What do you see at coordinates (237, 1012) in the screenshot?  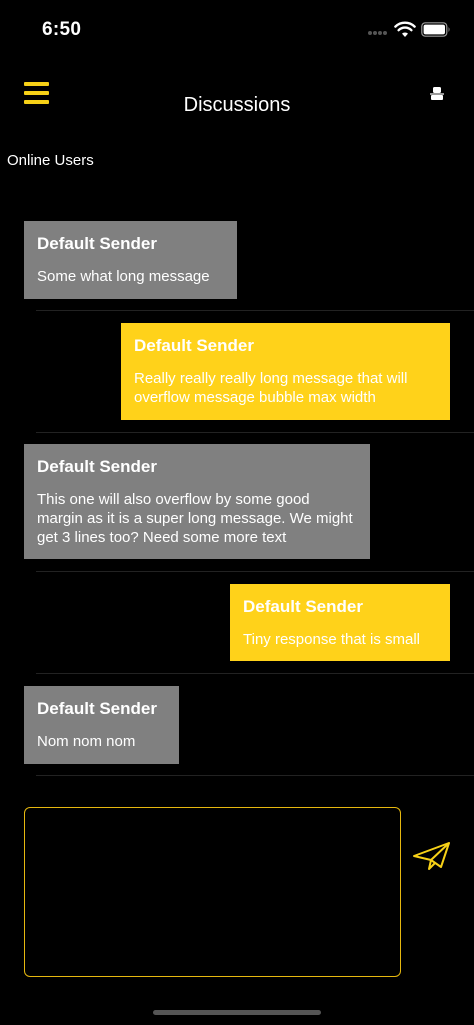 I see `home-indicator` at bounding box center [237, 1012].